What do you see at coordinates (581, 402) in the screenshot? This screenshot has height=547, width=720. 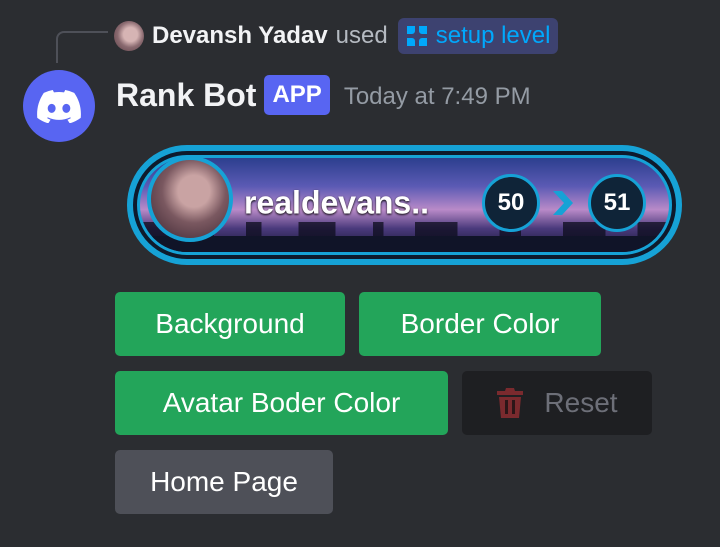 I see `reset-label: Reset` at bounding box center [581, 402].